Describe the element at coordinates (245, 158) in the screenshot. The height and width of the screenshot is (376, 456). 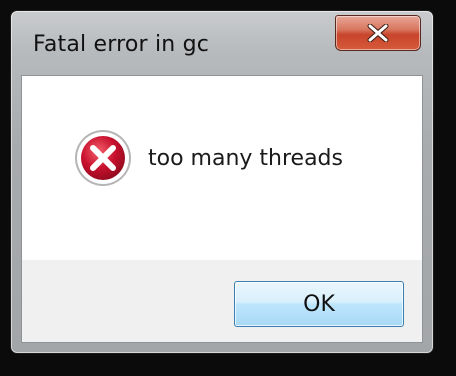
I see `error-message: too many threads` at that location.